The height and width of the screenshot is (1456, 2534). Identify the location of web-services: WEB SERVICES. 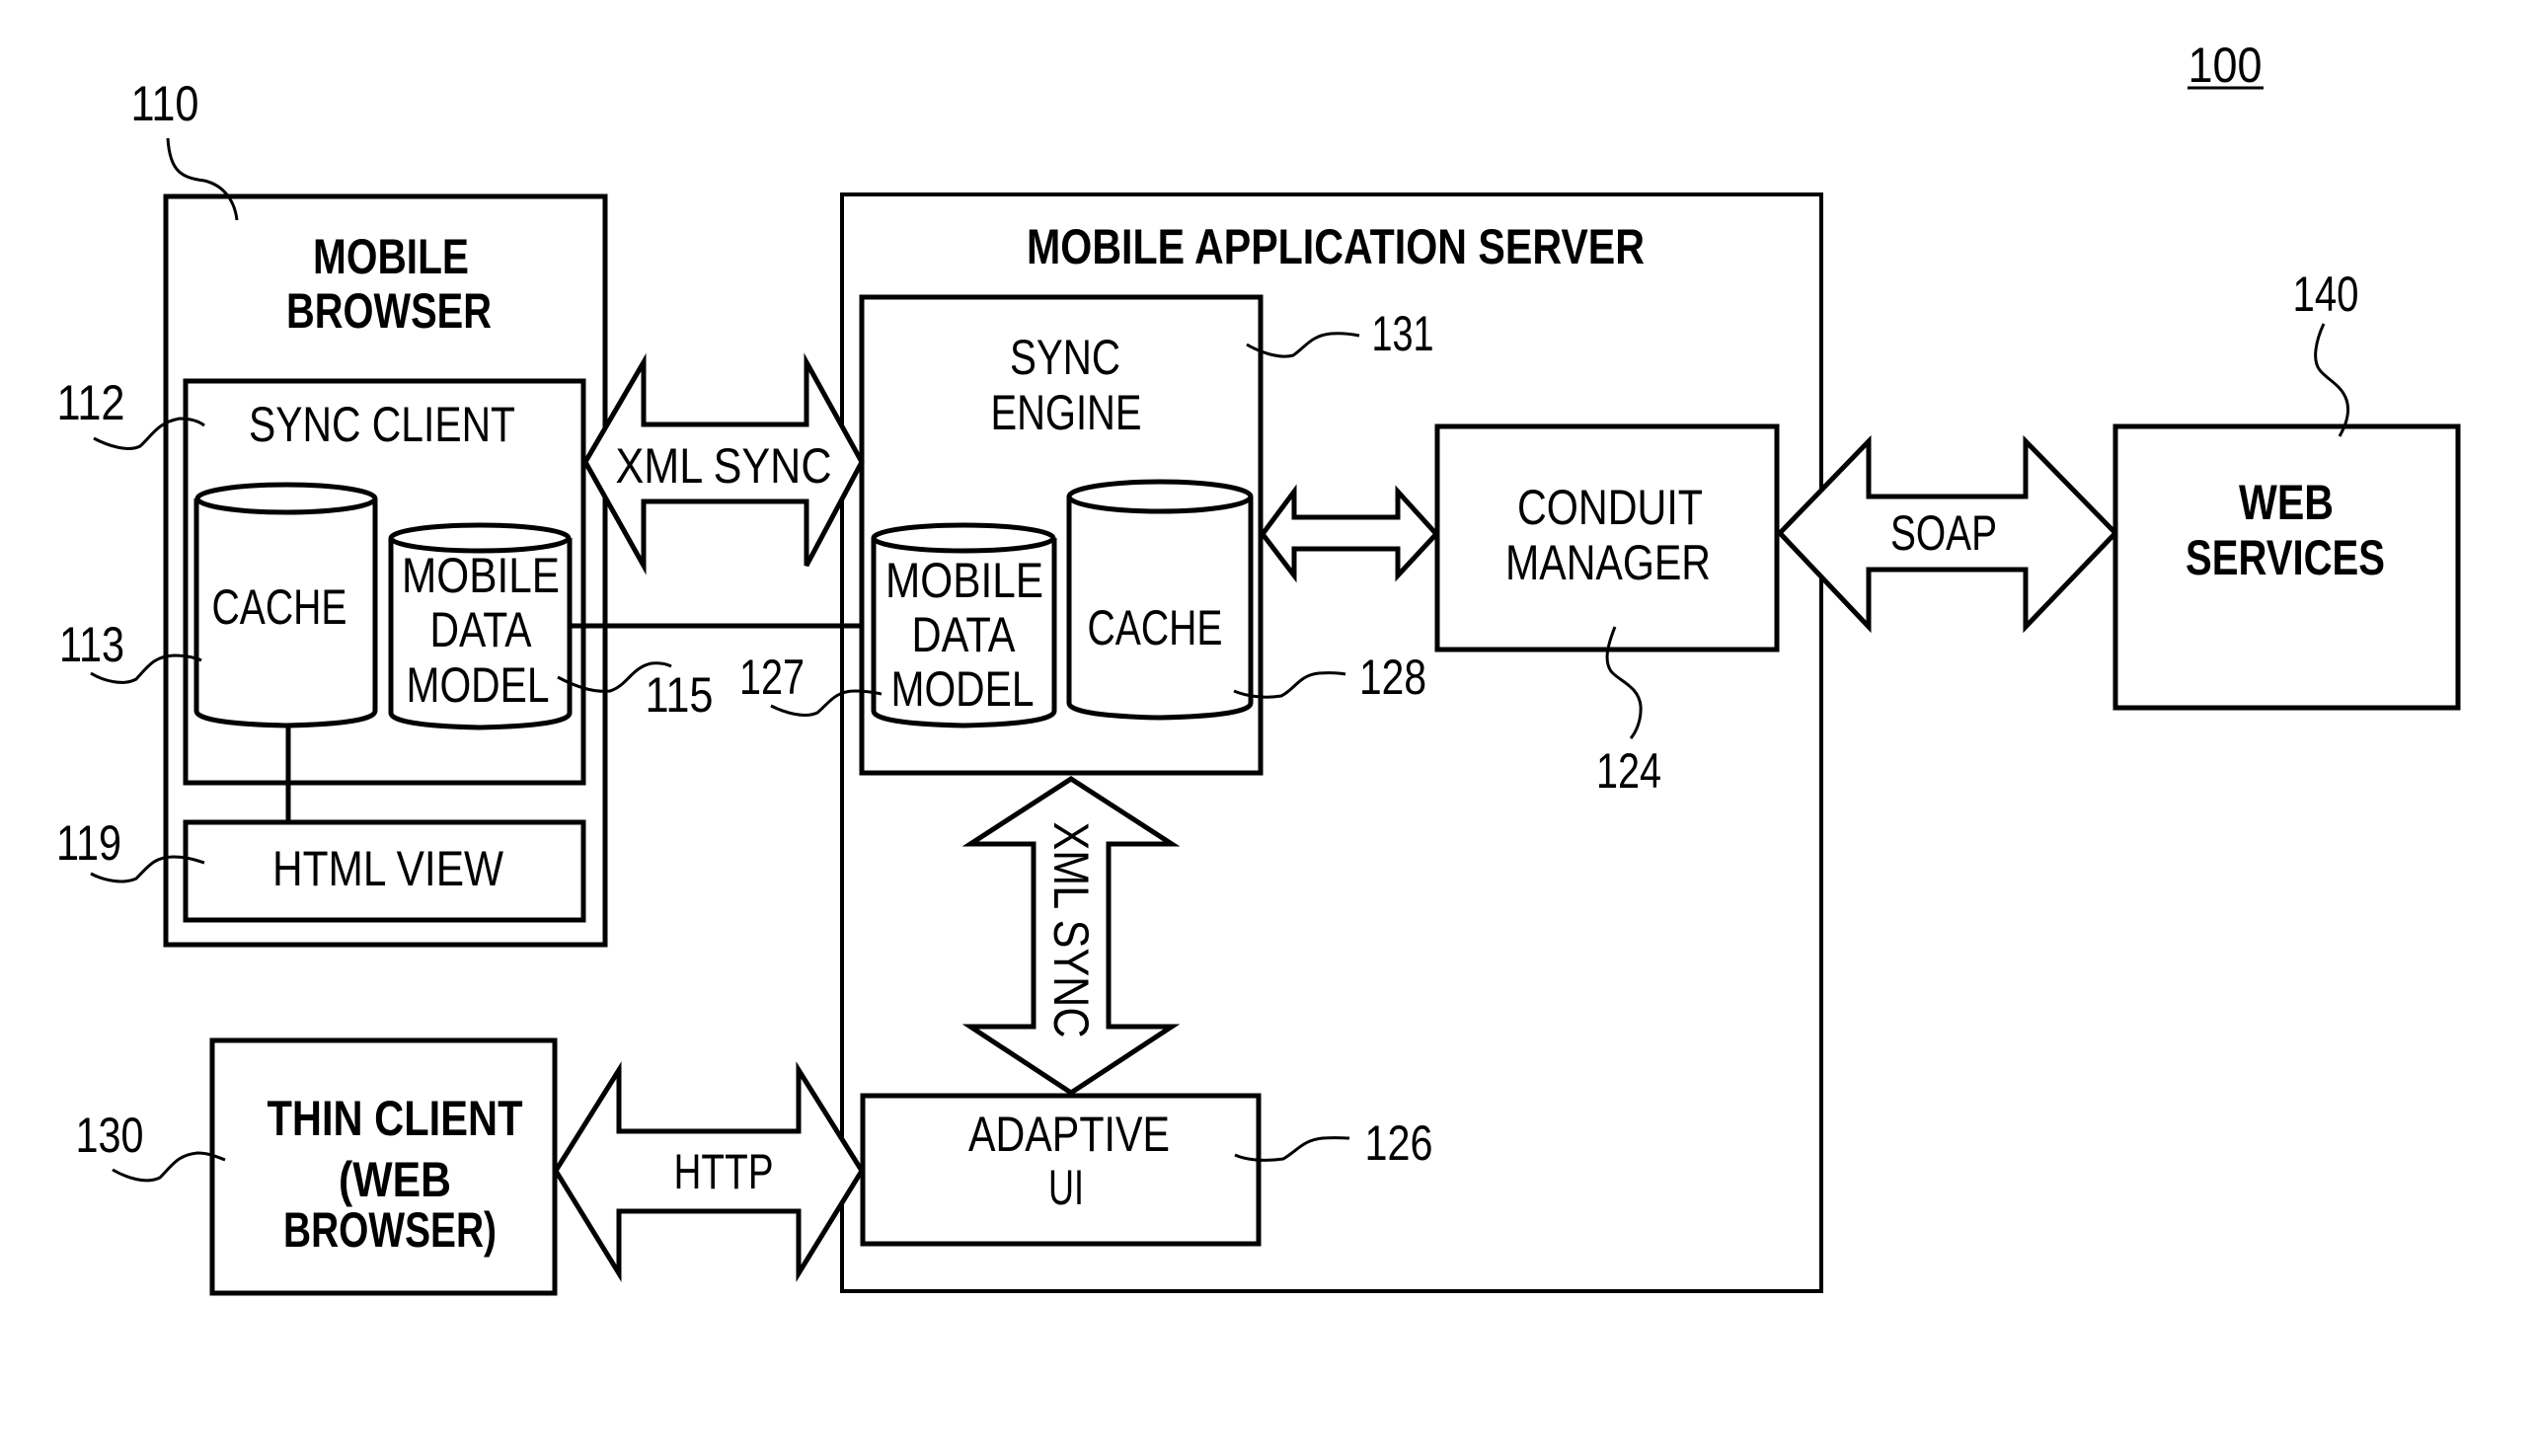
(2286, 567).